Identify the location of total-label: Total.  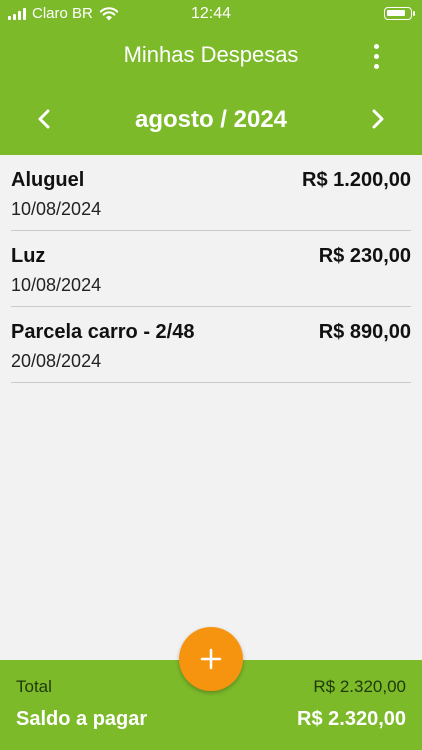
(34, 686).